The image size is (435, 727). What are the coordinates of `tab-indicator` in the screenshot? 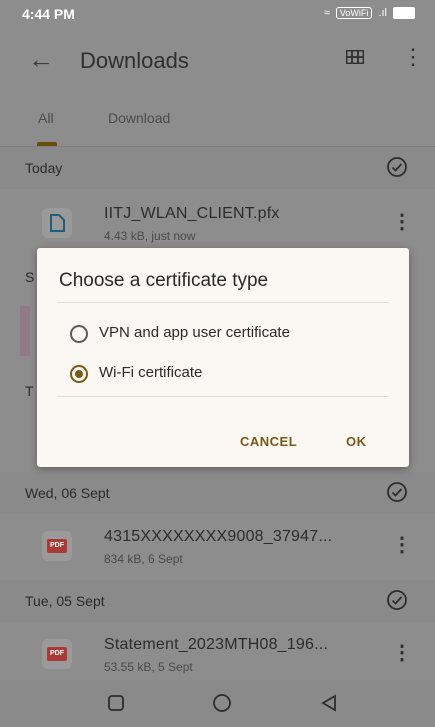 It's located at (47, 144).